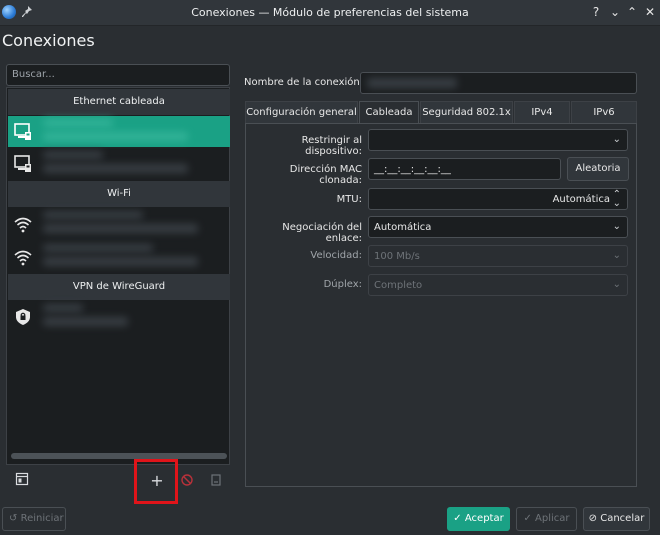 The height and width of the screenshot is (535, 660). What do you see at coordinates (22, 481) in the screenshot?
I see `configure-icon` at bounding box center [22, 481].